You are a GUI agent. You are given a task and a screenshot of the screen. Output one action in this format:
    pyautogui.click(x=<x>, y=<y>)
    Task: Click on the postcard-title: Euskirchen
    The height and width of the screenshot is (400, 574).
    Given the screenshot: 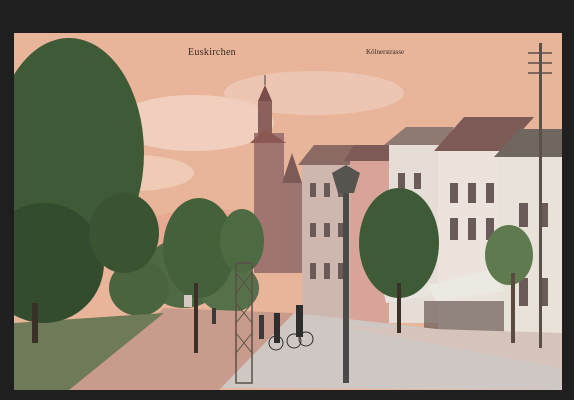 What is the action you would take?
    pyautogui.click(x=212, y=52)
    